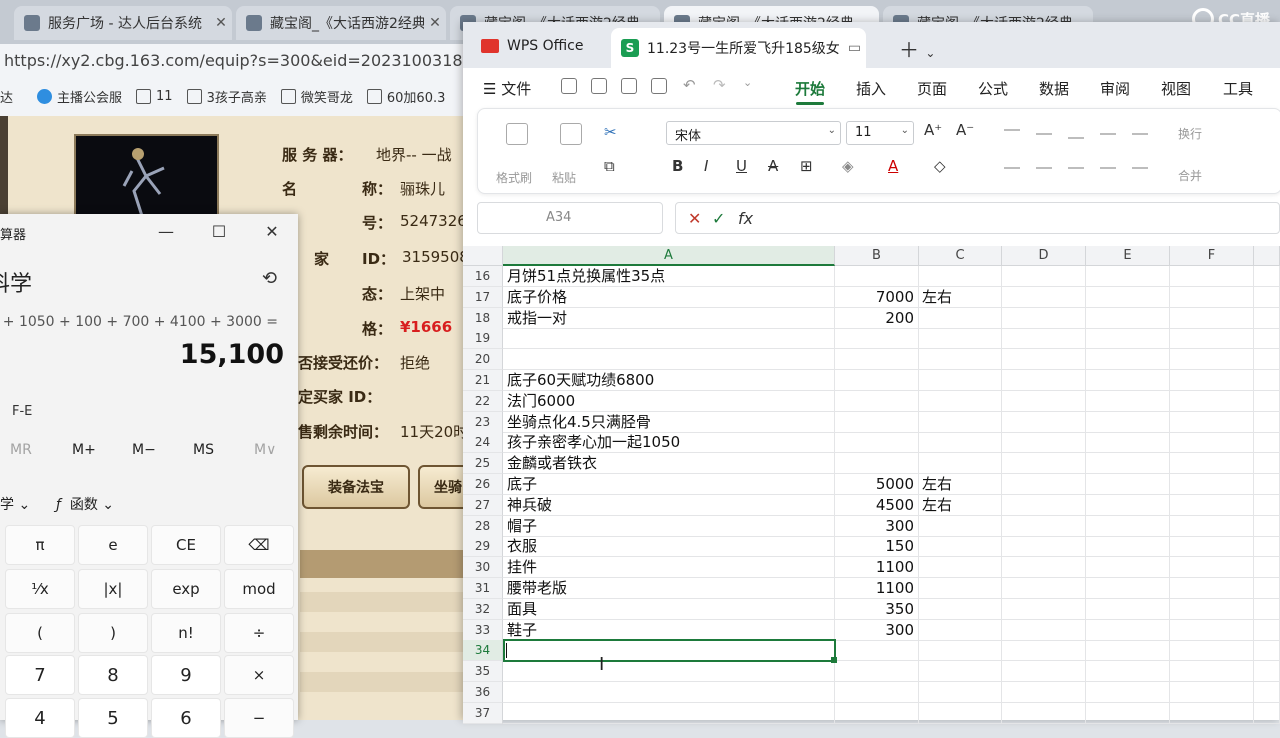  What do you see at coordinates (1054, 88) in the screenshot?
I see `menu-data: 数据` at bounding box center [1054, 88].